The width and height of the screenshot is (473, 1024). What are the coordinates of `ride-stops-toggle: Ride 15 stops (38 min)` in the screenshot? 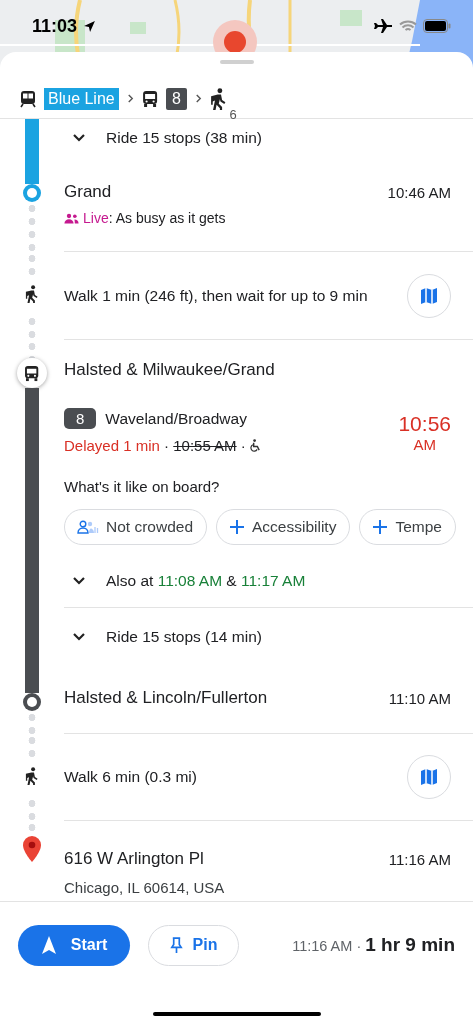 It's located at (257, 138).